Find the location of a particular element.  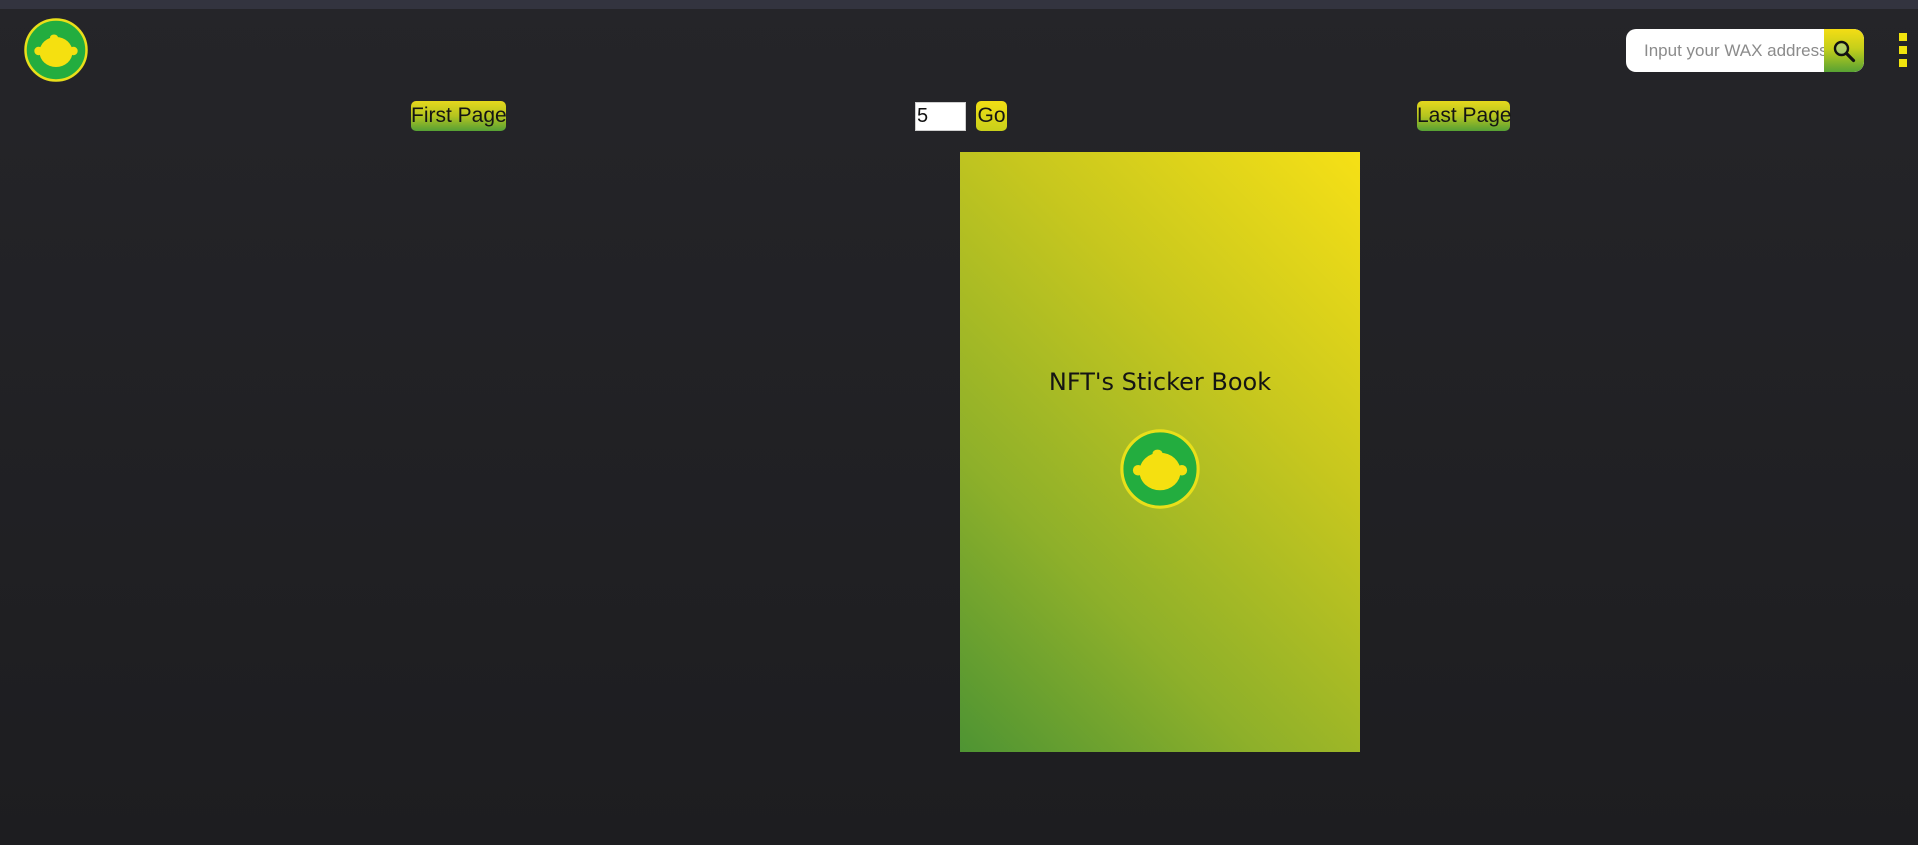

sticker-book-cover: NFT's Sticker Book is located at coordinates (1160, 452).